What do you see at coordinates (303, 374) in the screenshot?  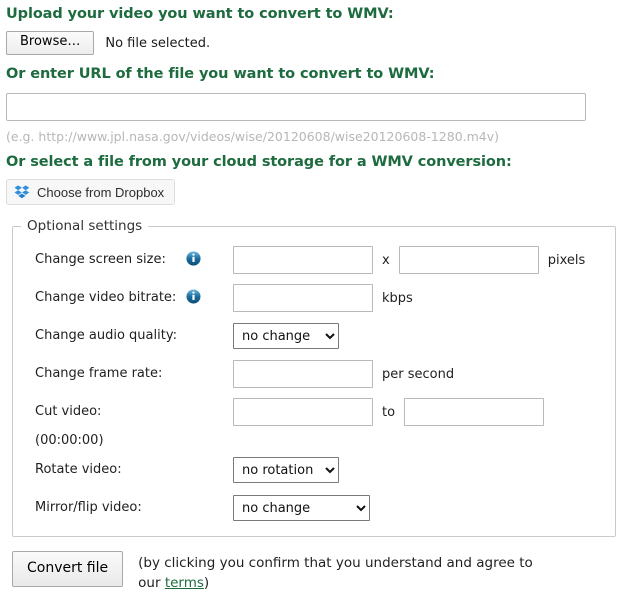 I see `frame-rate-input` at bounding box center [303, 374].